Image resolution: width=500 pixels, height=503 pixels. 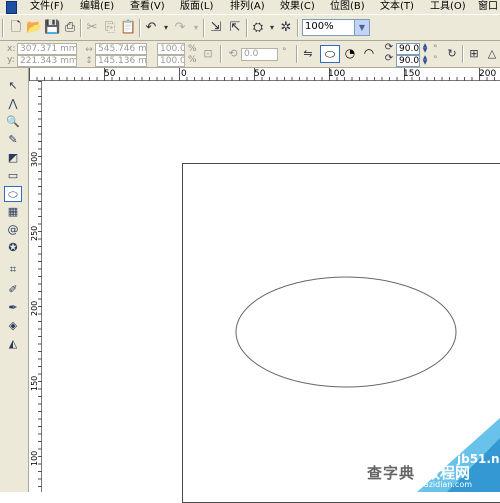 I want to click on export-icon: ⇱, so click(x=235, y=28).